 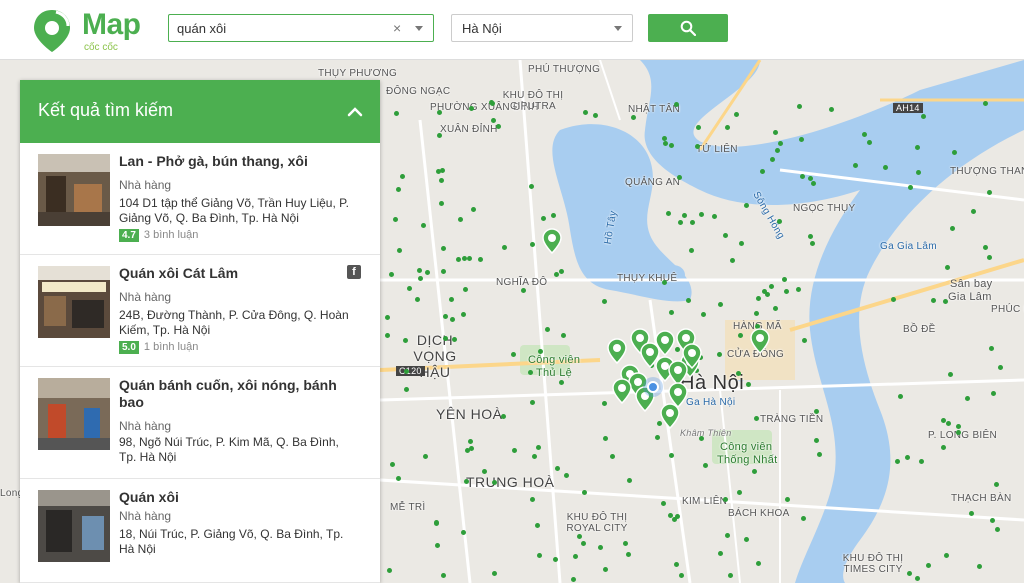 What do you see at coordinates (355, 111) in the screenshot?
I see `chevron-up-icon` at bounding box center [355, 111].